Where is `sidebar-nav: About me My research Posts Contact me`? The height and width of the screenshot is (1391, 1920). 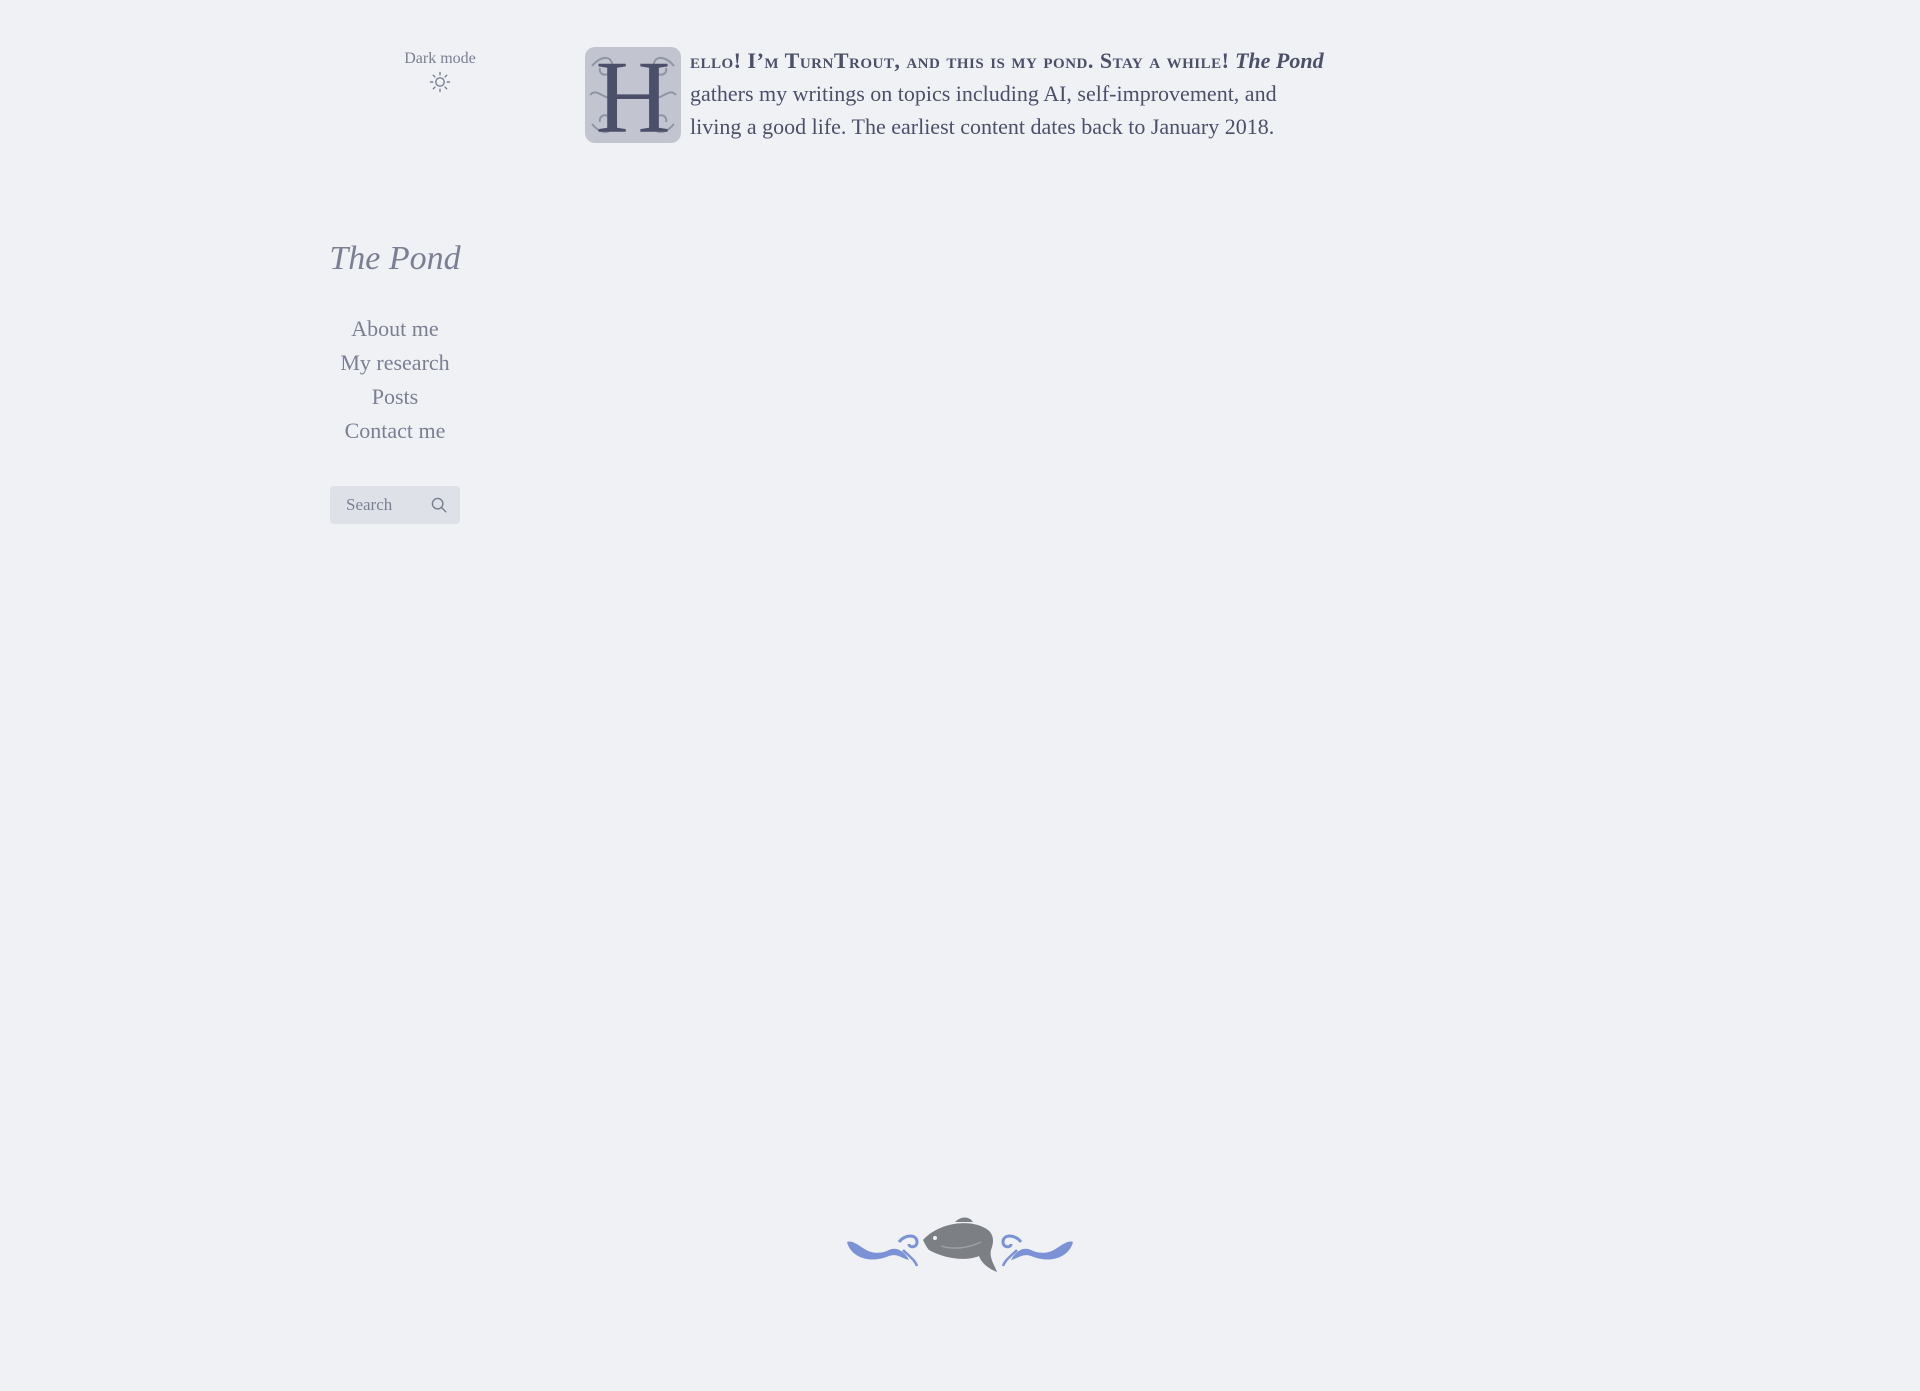 sidebar-nav: About me My research Posts Contact me is located at coordinates (395, 380).